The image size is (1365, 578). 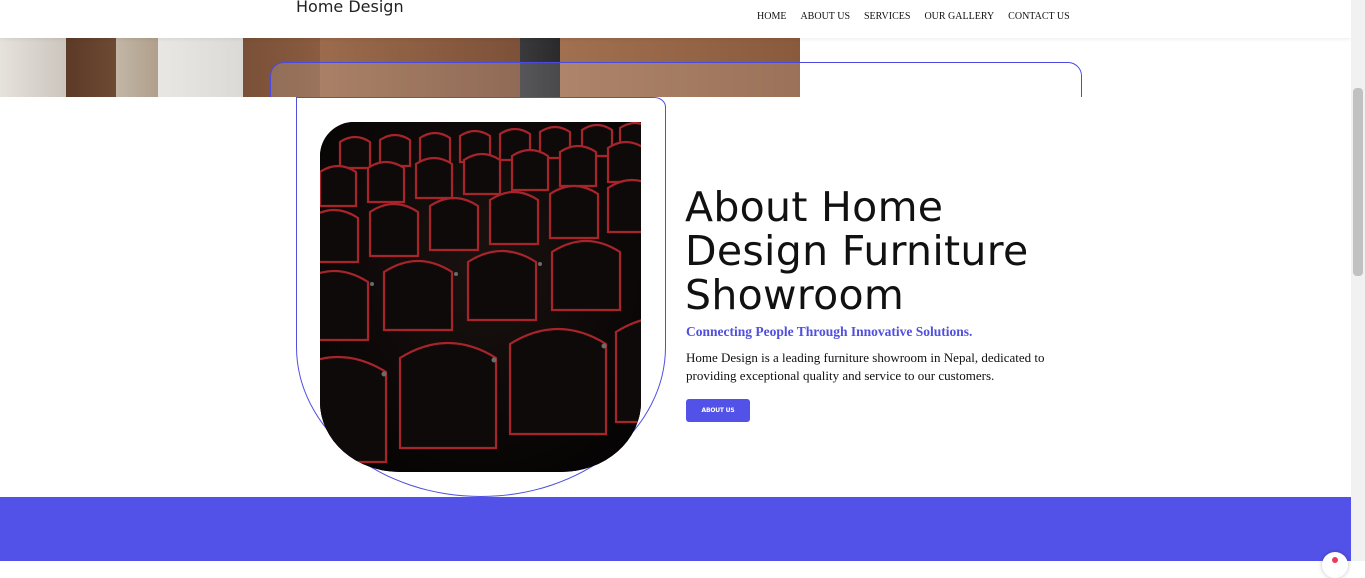 What do you see at coordinates (718, 410) in the screenshot?
I see `about-us-button: ABOUT US` at bounding box center [718, 410].